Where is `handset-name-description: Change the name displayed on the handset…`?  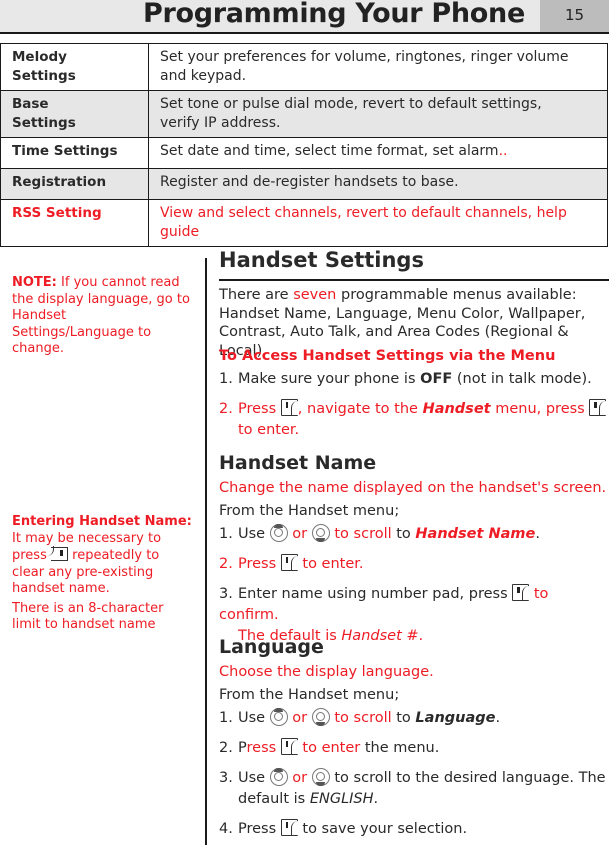
handset-name-description: Change the name displayed on the handset… is located at coordinates (413, 488).